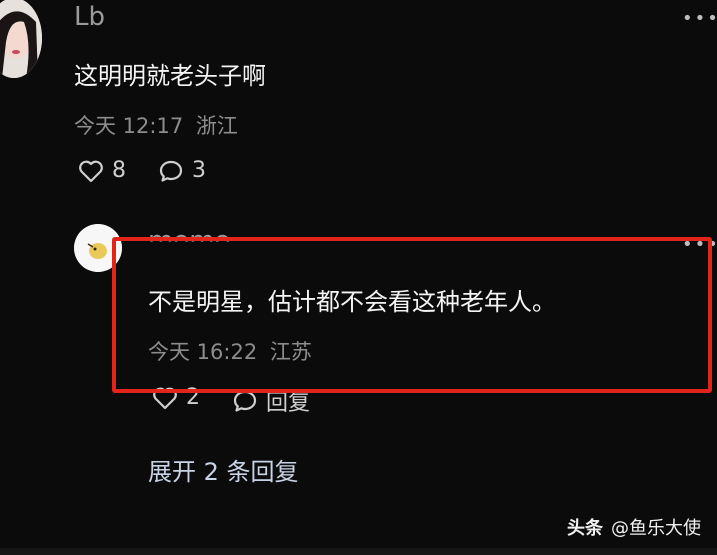 This screenshot has width=717, height=555. I want to click on watermark: 头条 @鱼乐大使, so click(634, 527).